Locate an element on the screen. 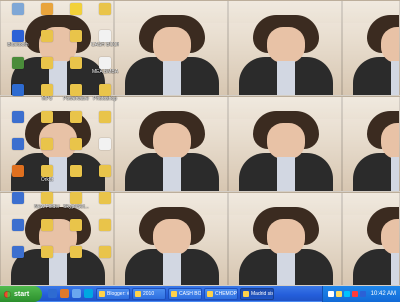  desktop-icon: Powerwave is located at coordinates (76, 93).